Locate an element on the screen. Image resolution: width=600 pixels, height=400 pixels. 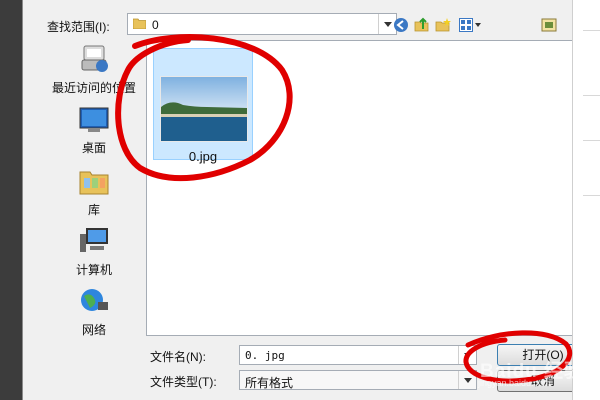
file-name-input: 0. jpg is located at coordinates (358, 355).